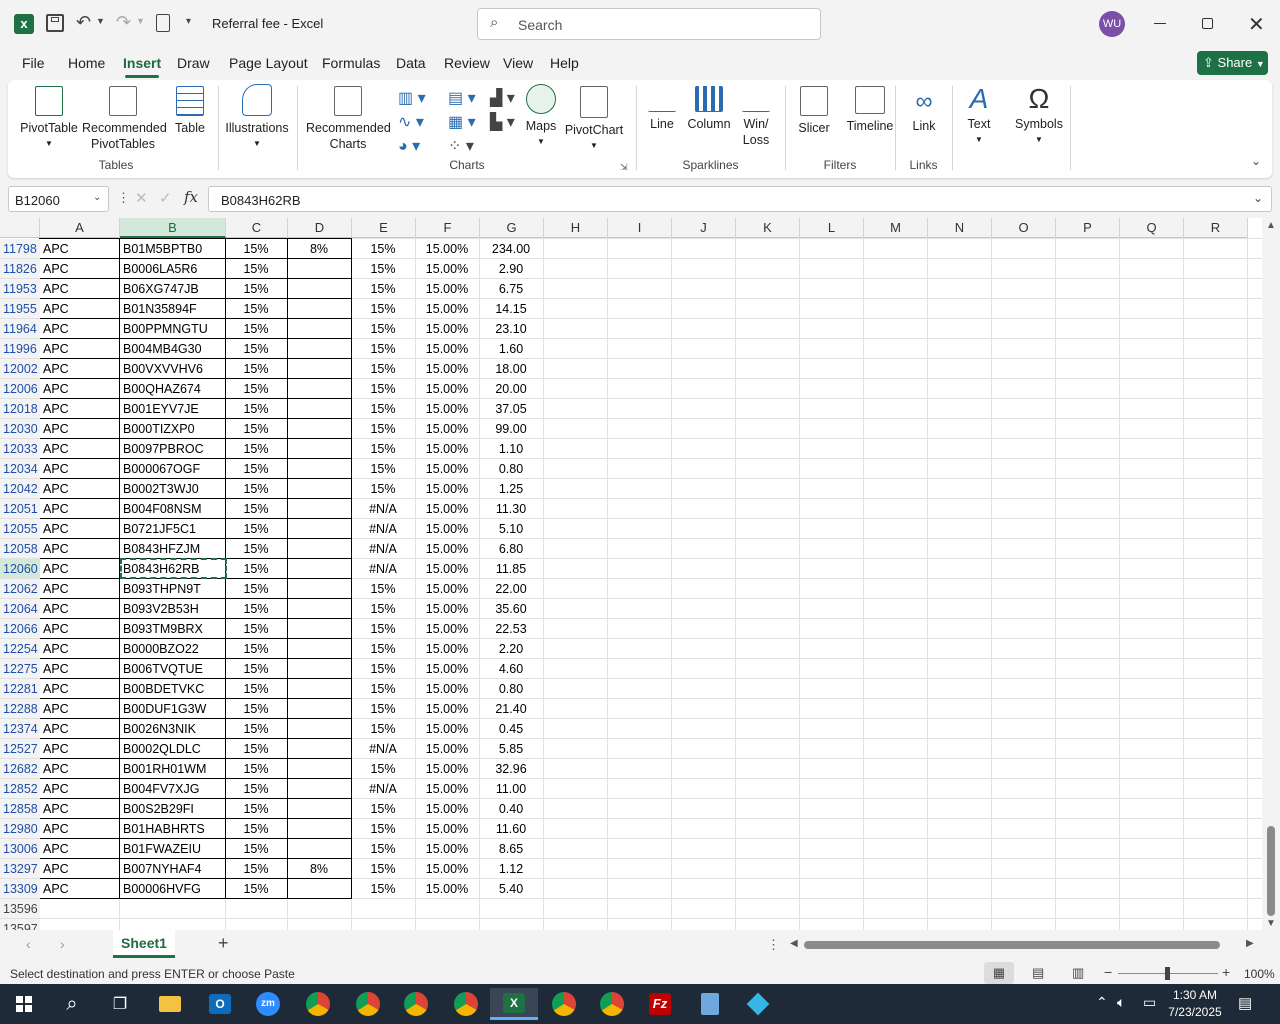  Describe the element at coordinates (368, 1004) in the screenshot. I see `chrome-profile-icon` at that location.